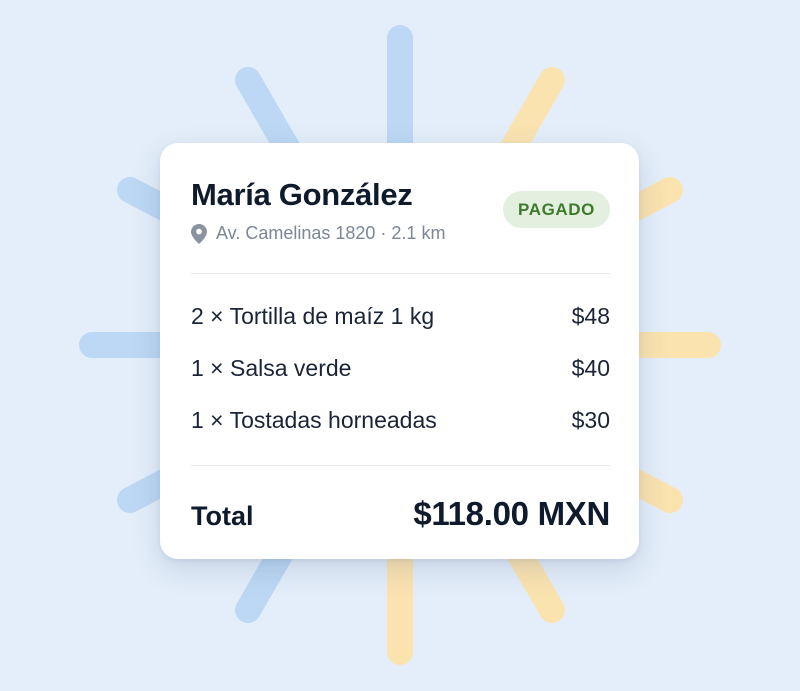 Image resolution: width=800 pixels, height=691 pixels. What do you see at coordinates (400, 514) in the screenshot?
I see `total-row: Total $118.00 MXN` at bounding box center [400, 514].